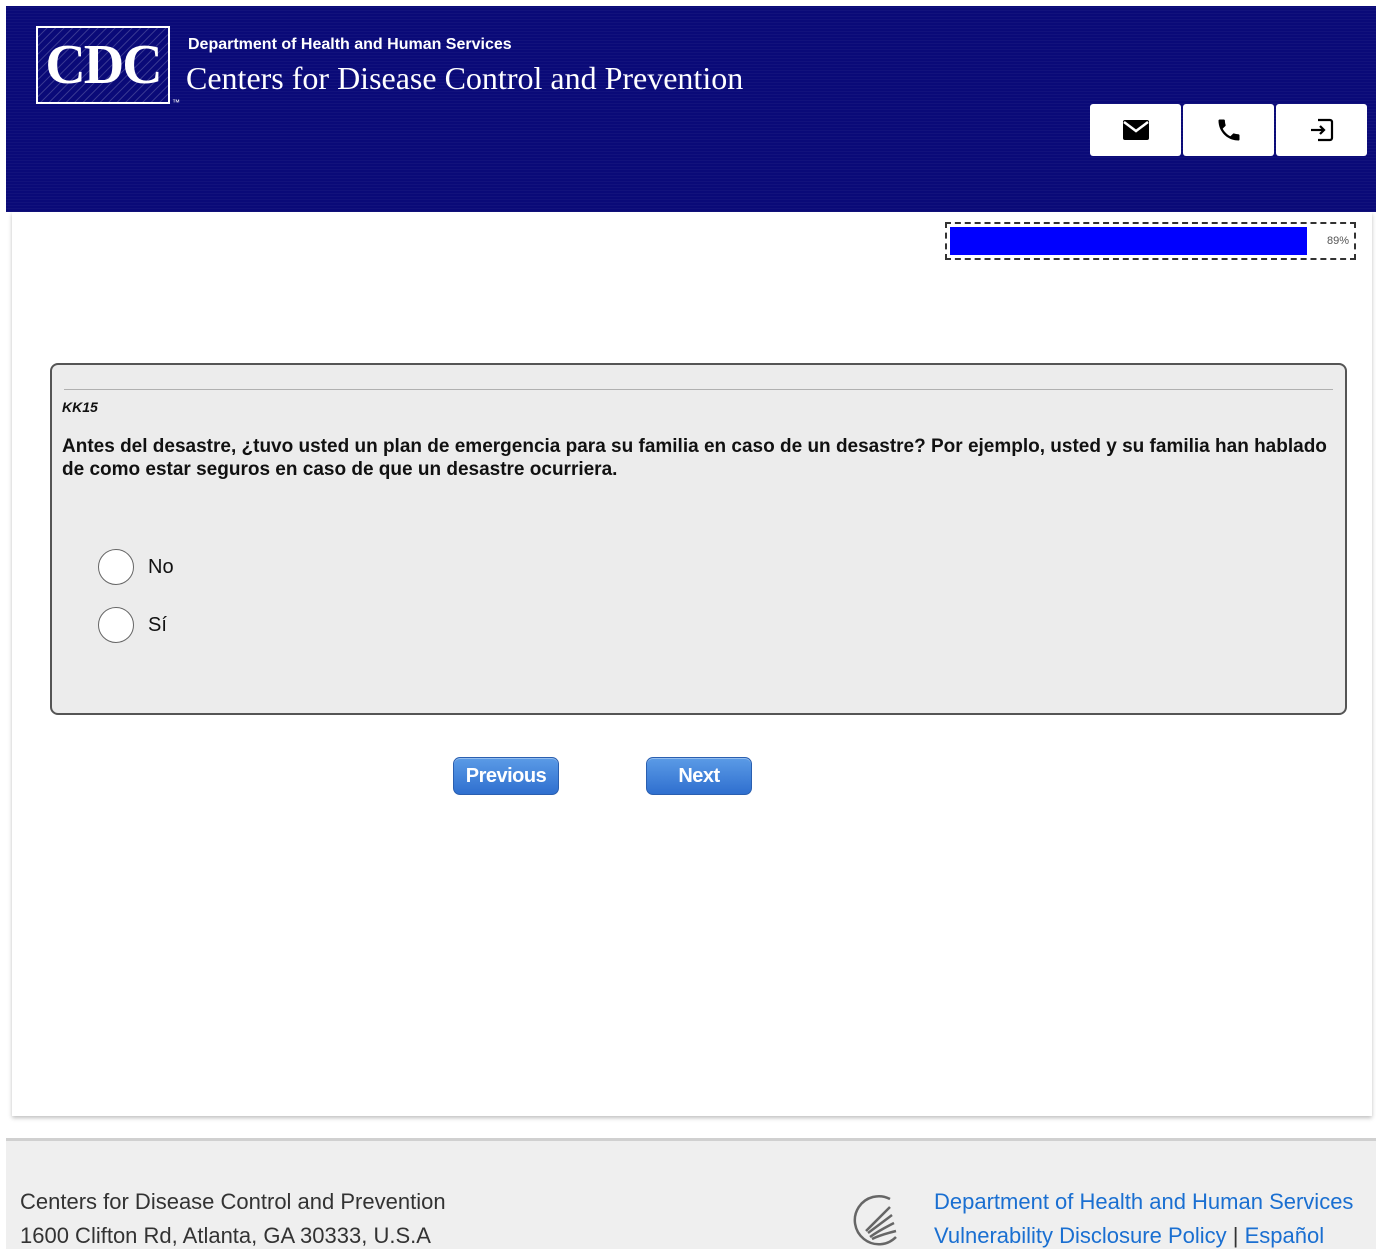 This screenshot has height=1249, width=1376. What do you see at coordinates (350, 44) in the screenshot?
I see `department-name: Department of Health and Human Services` at bounding box center [350, 44].